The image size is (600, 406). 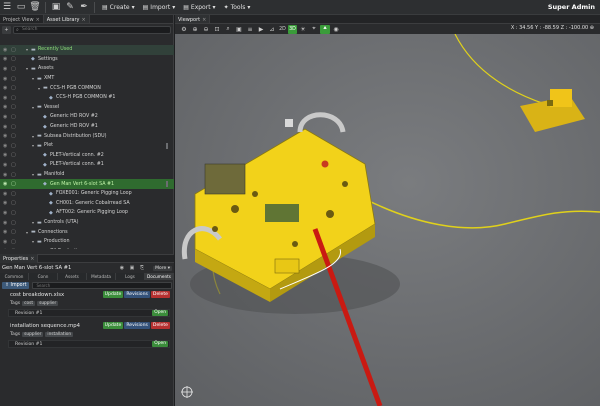 What do you see at coordinates (571, 7) in the screenshot?
I see `user-name: Super Admin` at bounding box center [571, 7].